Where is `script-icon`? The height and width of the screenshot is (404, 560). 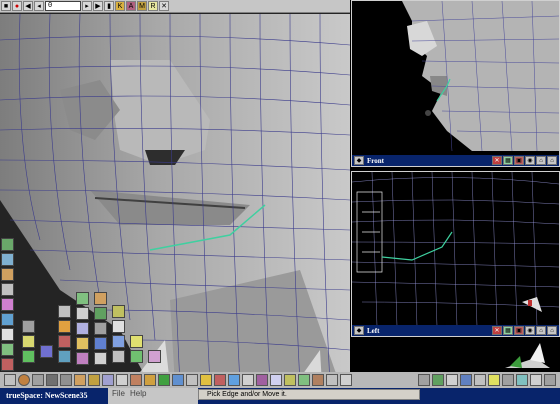 script-icon is located at coordinates (346, 380).